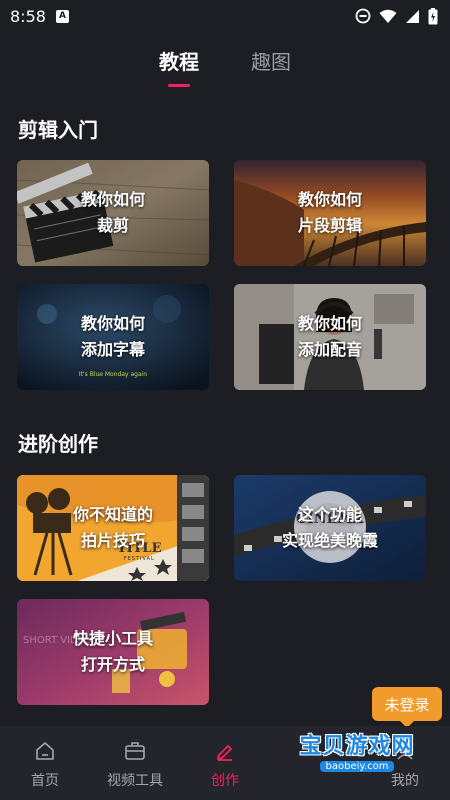 The height and width of the screenshot is (800, 450). What do you see at coordinates (62, 16) in the screenshot?
I see `app-notification-icon: A` at bounding box center [62, 16].